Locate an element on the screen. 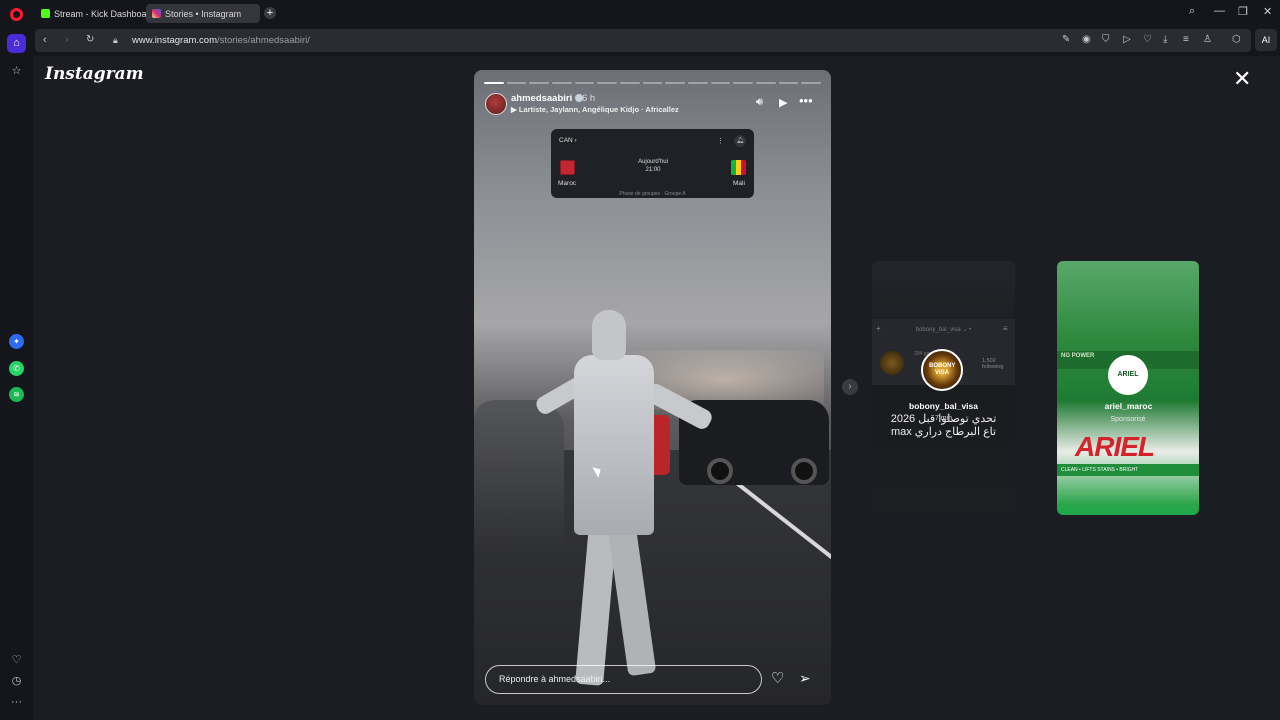 This screenshot has width=1280, height=720. search-tabs-icon: ⌕ is located at coordinates (1192, 11).